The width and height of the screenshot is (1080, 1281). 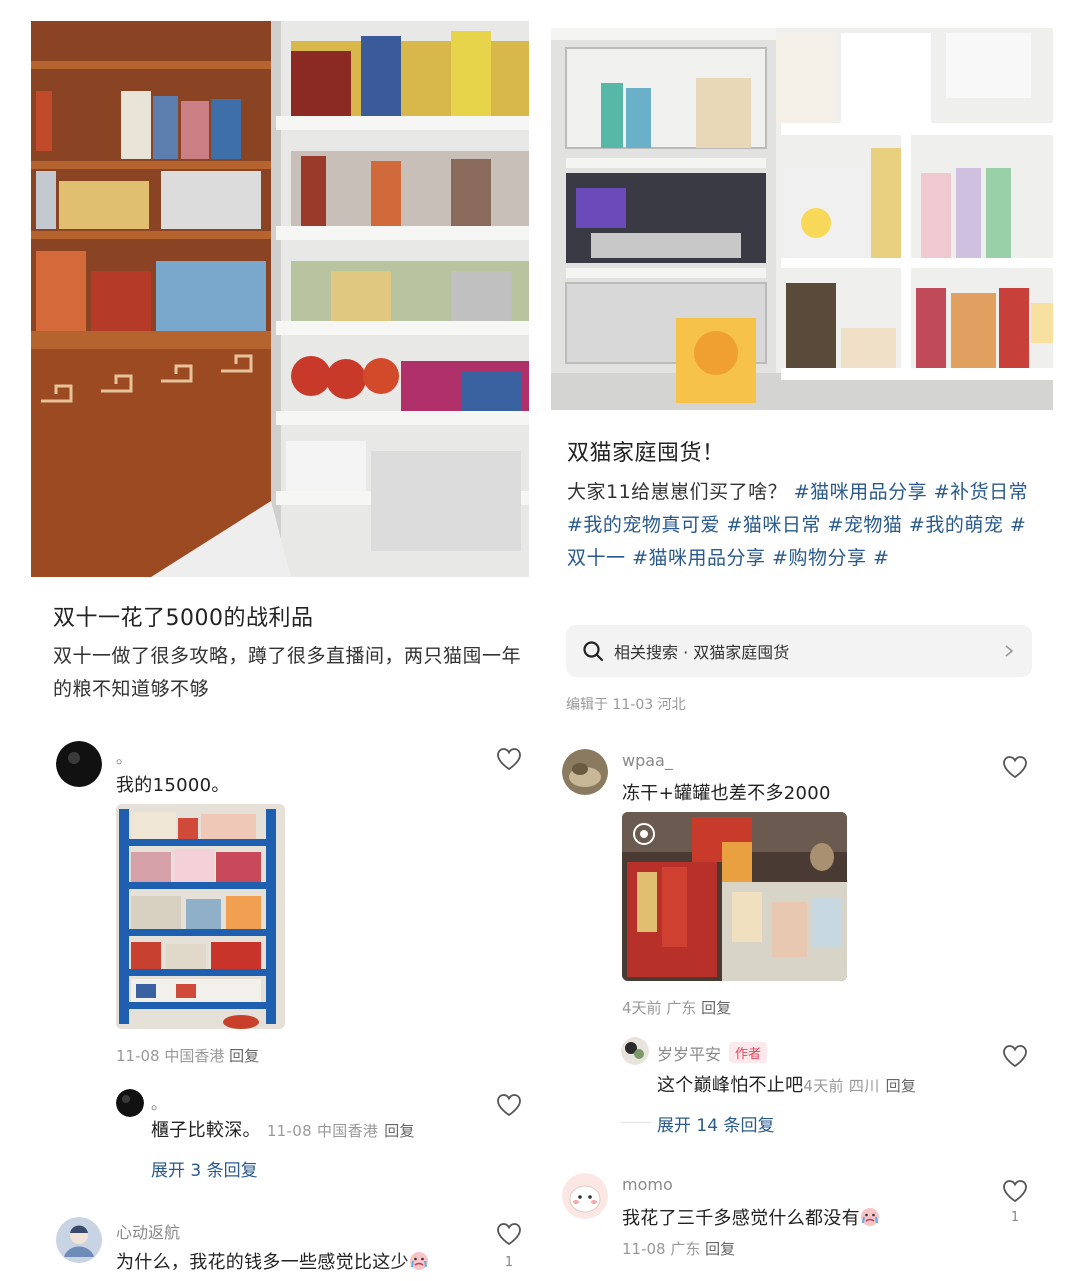 What do you see at coordinates (287, 672) in the screenshot?
I see `post-description: 双十一做了很多攻略，蹲了很多直播间，两只猫囤一年的粮不知道够不够` at bounding box center [287, 672].